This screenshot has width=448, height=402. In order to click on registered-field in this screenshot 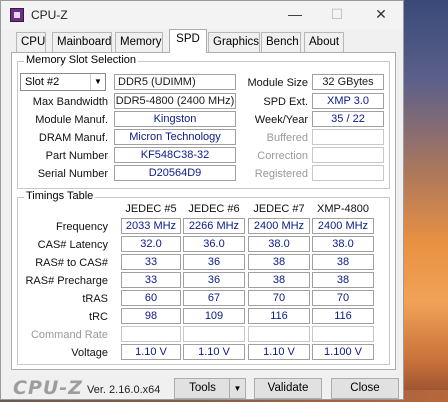, I will do `click(348, 173)`.